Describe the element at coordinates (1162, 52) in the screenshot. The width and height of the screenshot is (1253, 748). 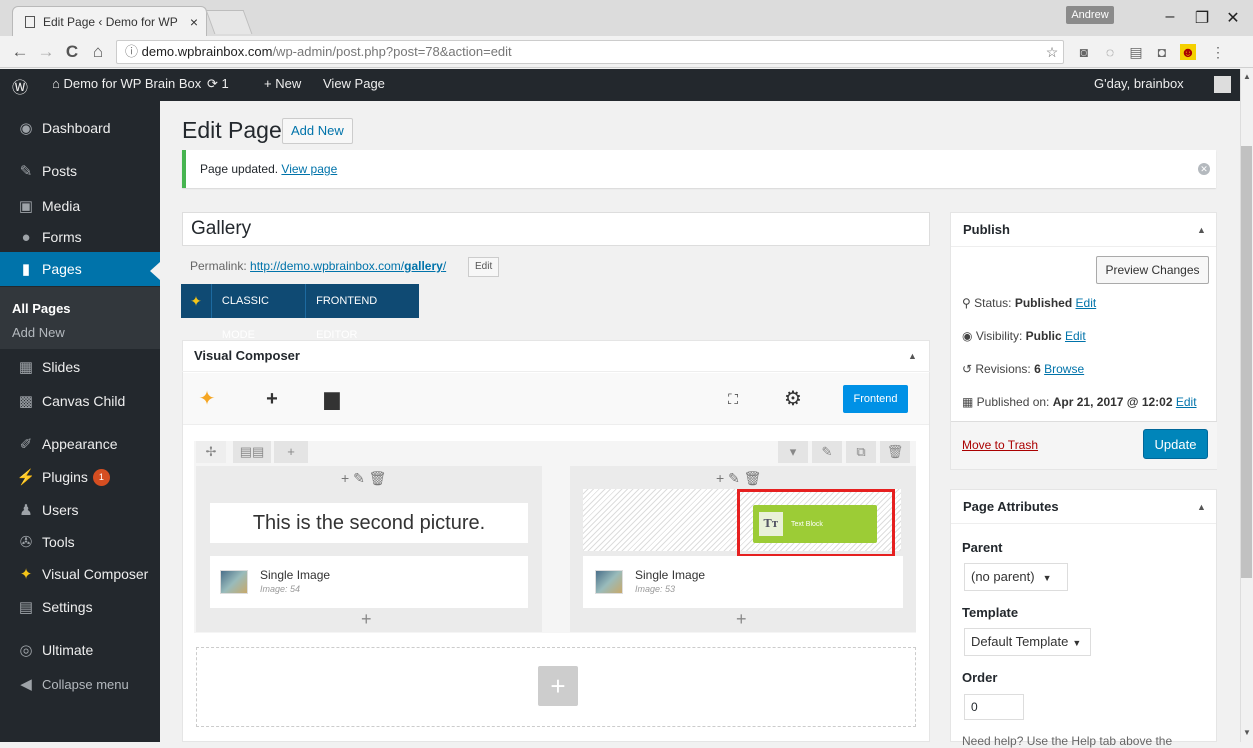
I see `extension-icon: ◘` at that location.